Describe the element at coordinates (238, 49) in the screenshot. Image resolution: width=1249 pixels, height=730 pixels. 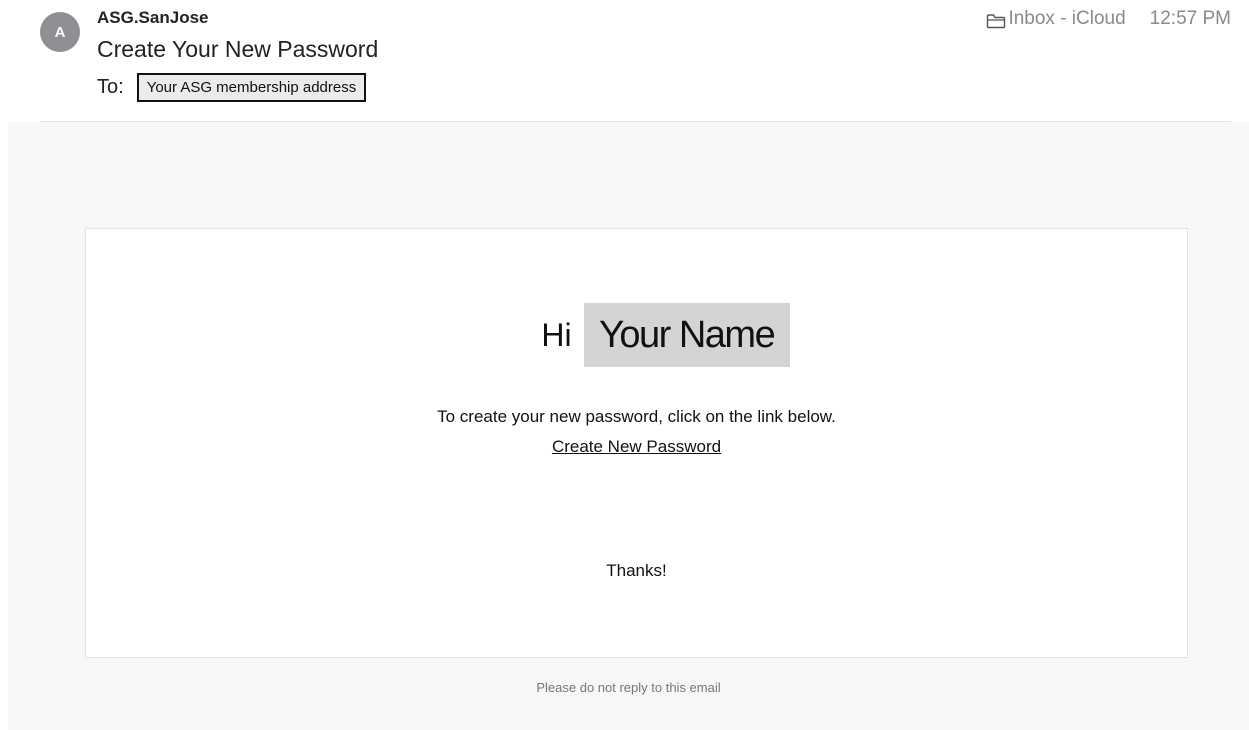
I see `email-subject: Create Your New Password` at that location.